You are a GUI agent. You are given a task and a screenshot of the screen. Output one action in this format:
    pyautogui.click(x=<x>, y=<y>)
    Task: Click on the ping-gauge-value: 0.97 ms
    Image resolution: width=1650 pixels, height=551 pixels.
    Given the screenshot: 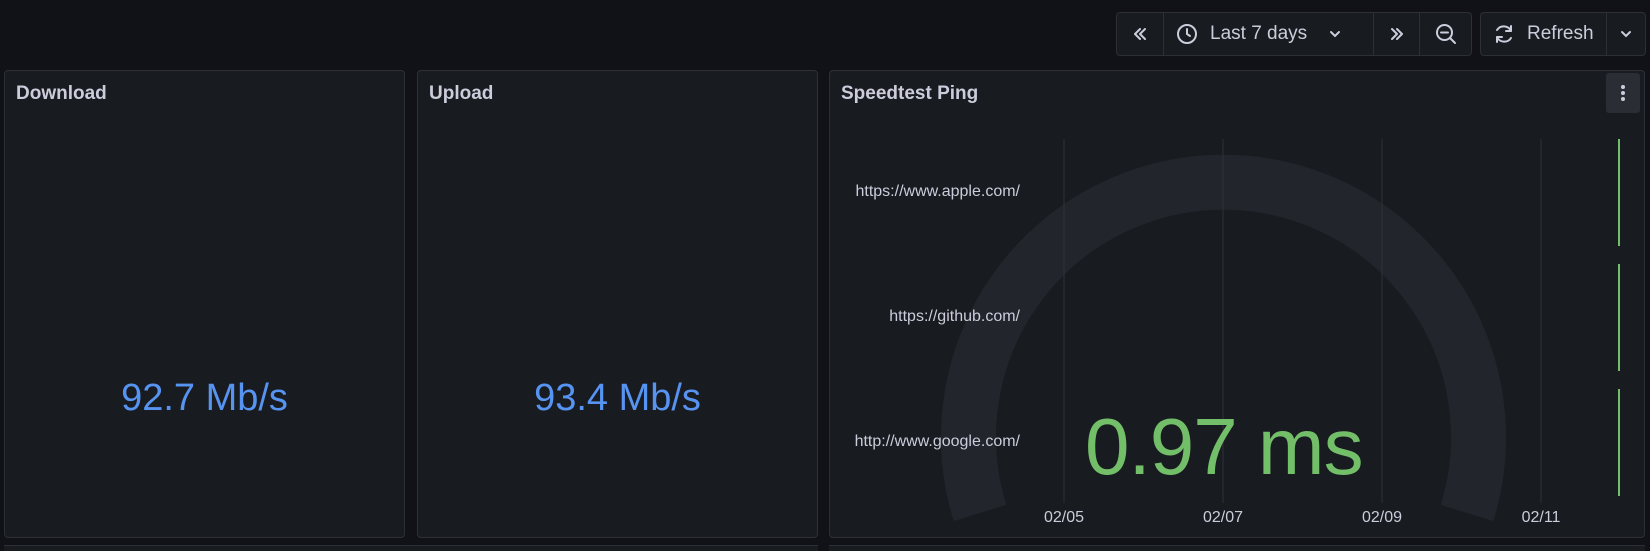 What is the action you would take?
    pyautogui.click(x=1224, y=446)
    